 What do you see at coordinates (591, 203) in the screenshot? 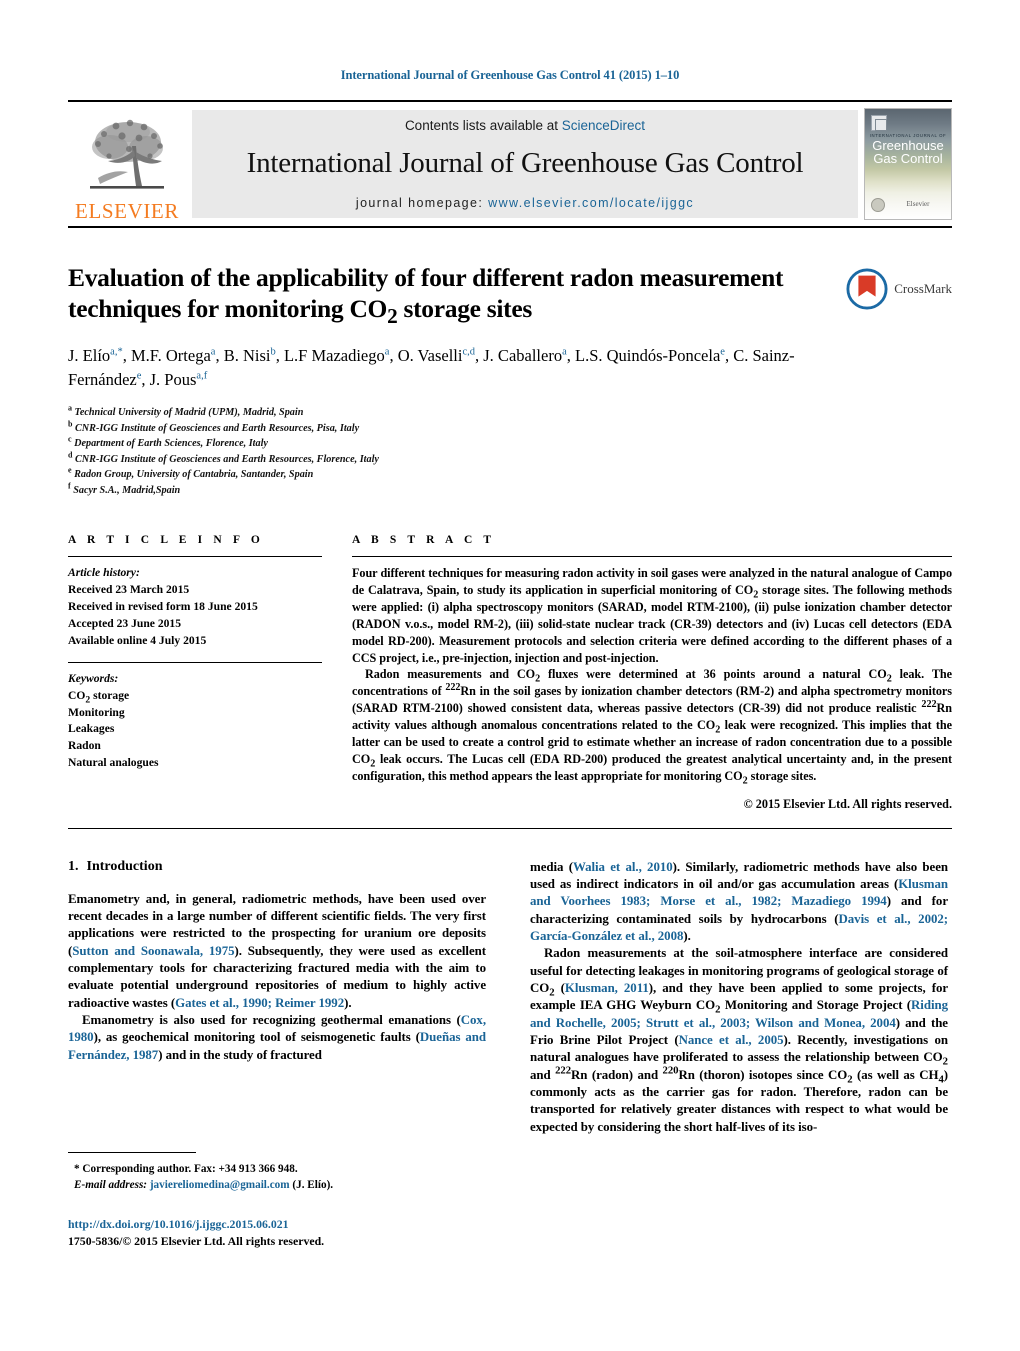
I see `homepage-url-link: www.elsevier.com/locate/ijggc` at bounding box center [591, 203].